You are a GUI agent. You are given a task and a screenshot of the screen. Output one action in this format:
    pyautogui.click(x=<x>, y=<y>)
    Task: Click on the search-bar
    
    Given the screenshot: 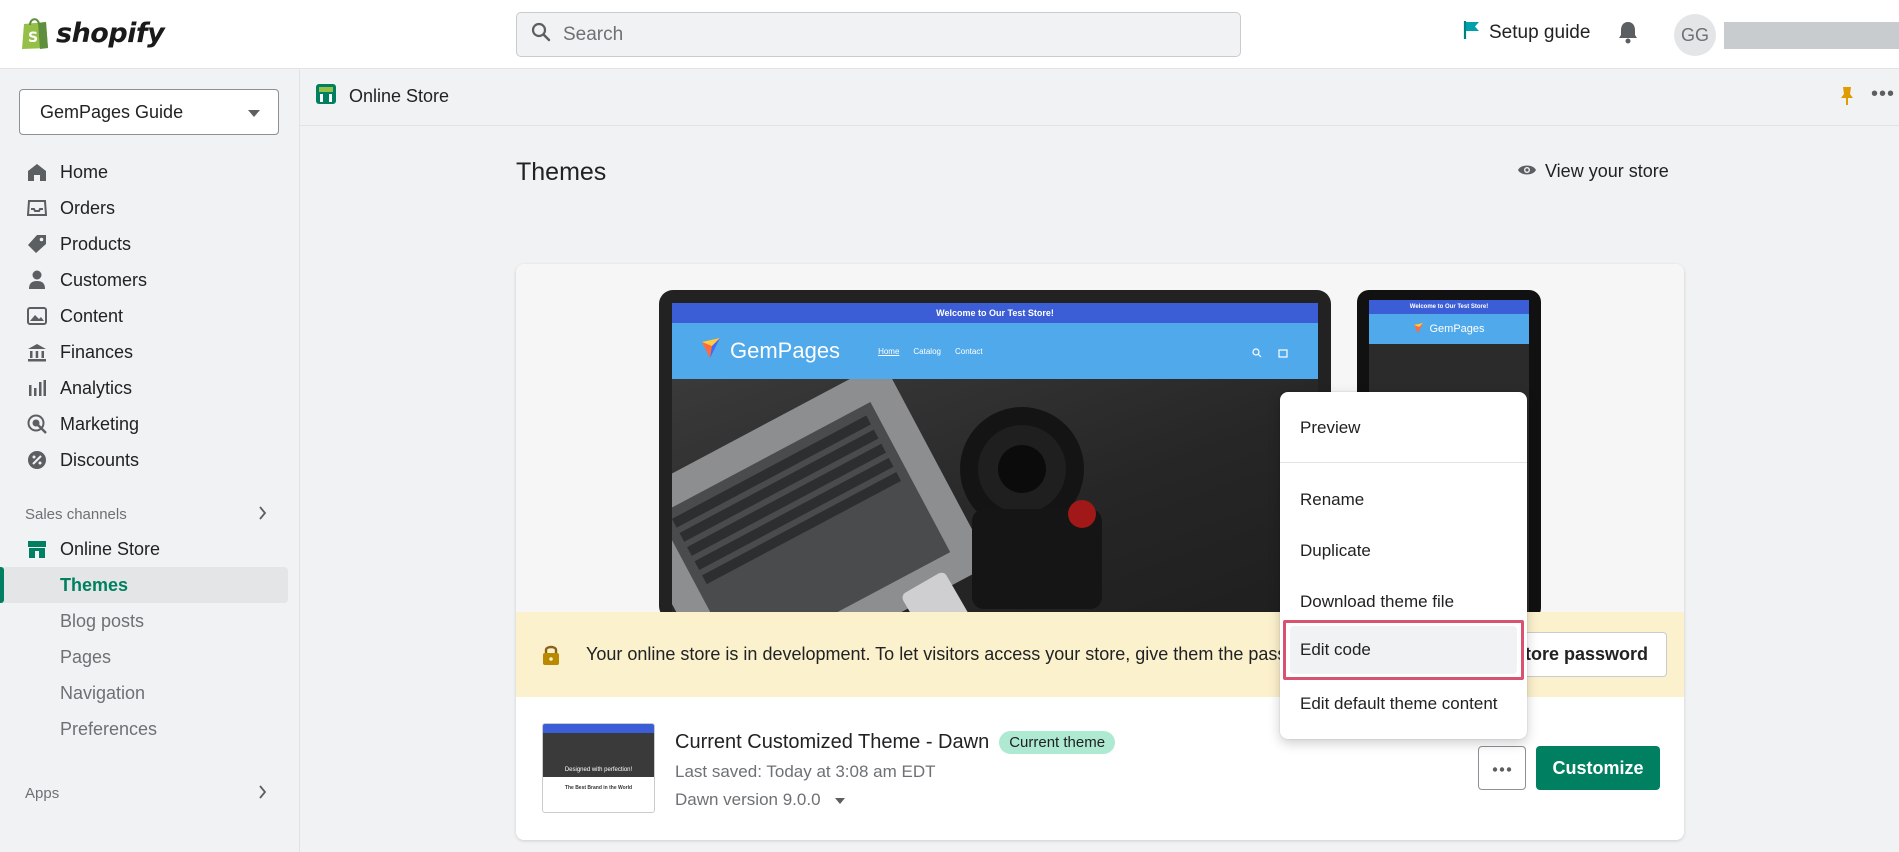 What is the action you would take?
    pyautogui.click(x=878, y=34)
    